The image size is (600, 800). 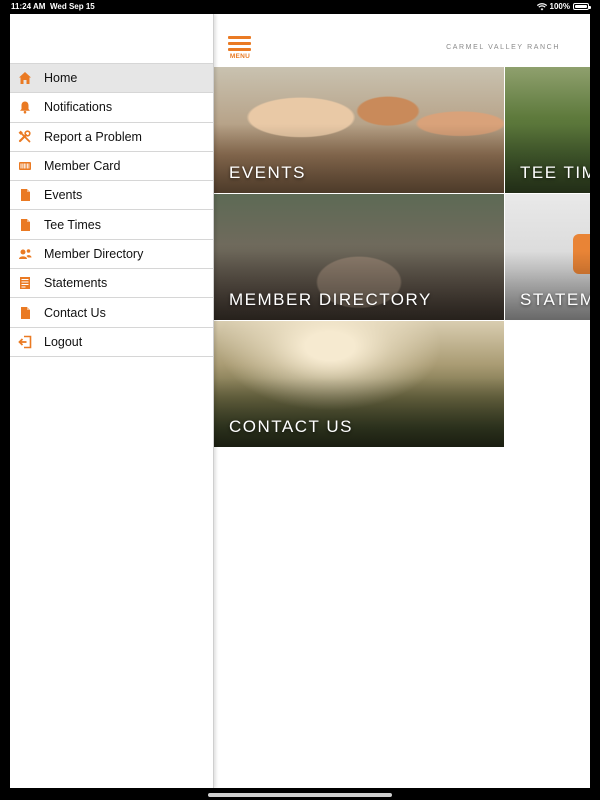 I want to click on tile-caption: MEMBER DIRECTORY, so click(x=330, y=299).